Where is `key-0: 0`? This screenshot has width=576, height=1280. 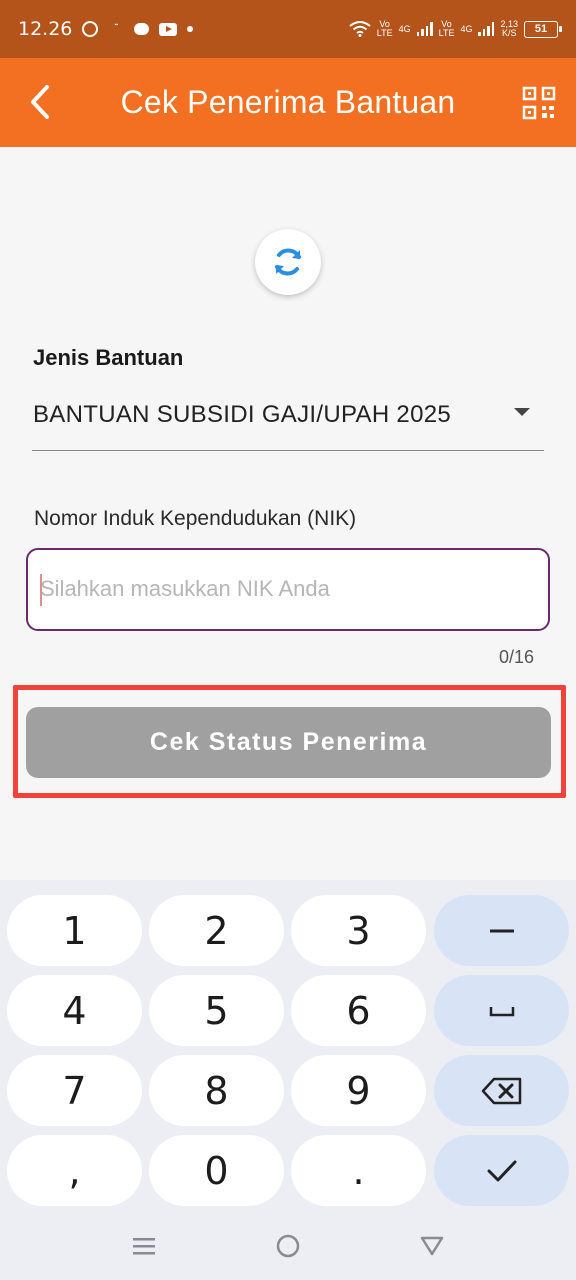
key-0: 0 is located at coordinates (216, 1170).